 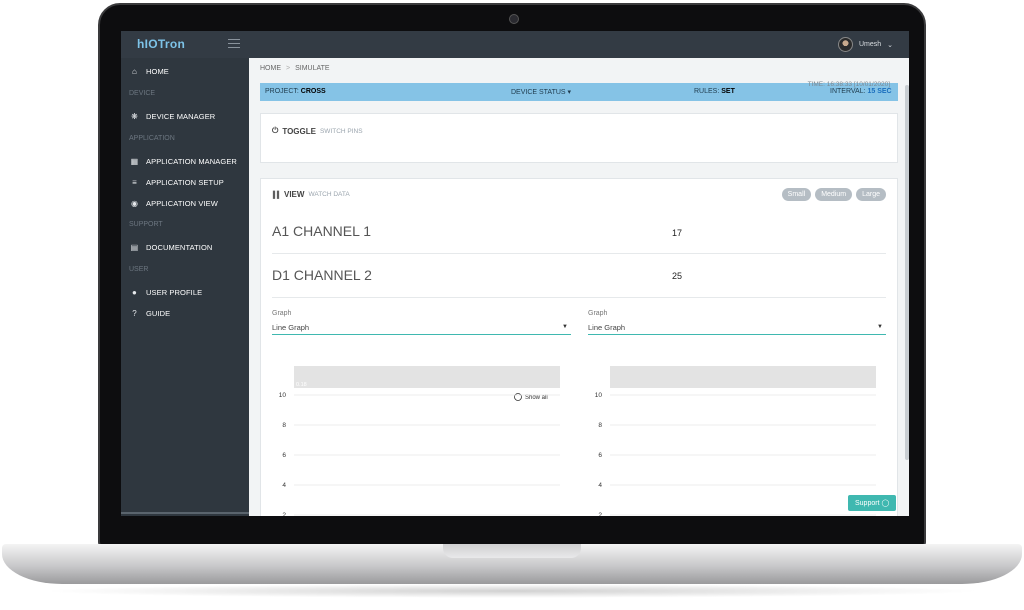 What do you see at coordinates (142, 93) in the screenshot?
I see `sidebar-category-device: DEVICE` at bounding box center [142, 93].